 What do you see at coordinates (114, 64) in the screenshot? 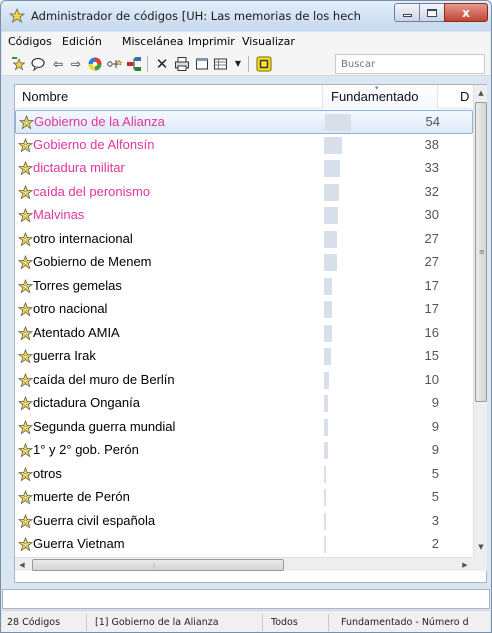
I see `link-codes-icon` at bounding box center [114, 64].